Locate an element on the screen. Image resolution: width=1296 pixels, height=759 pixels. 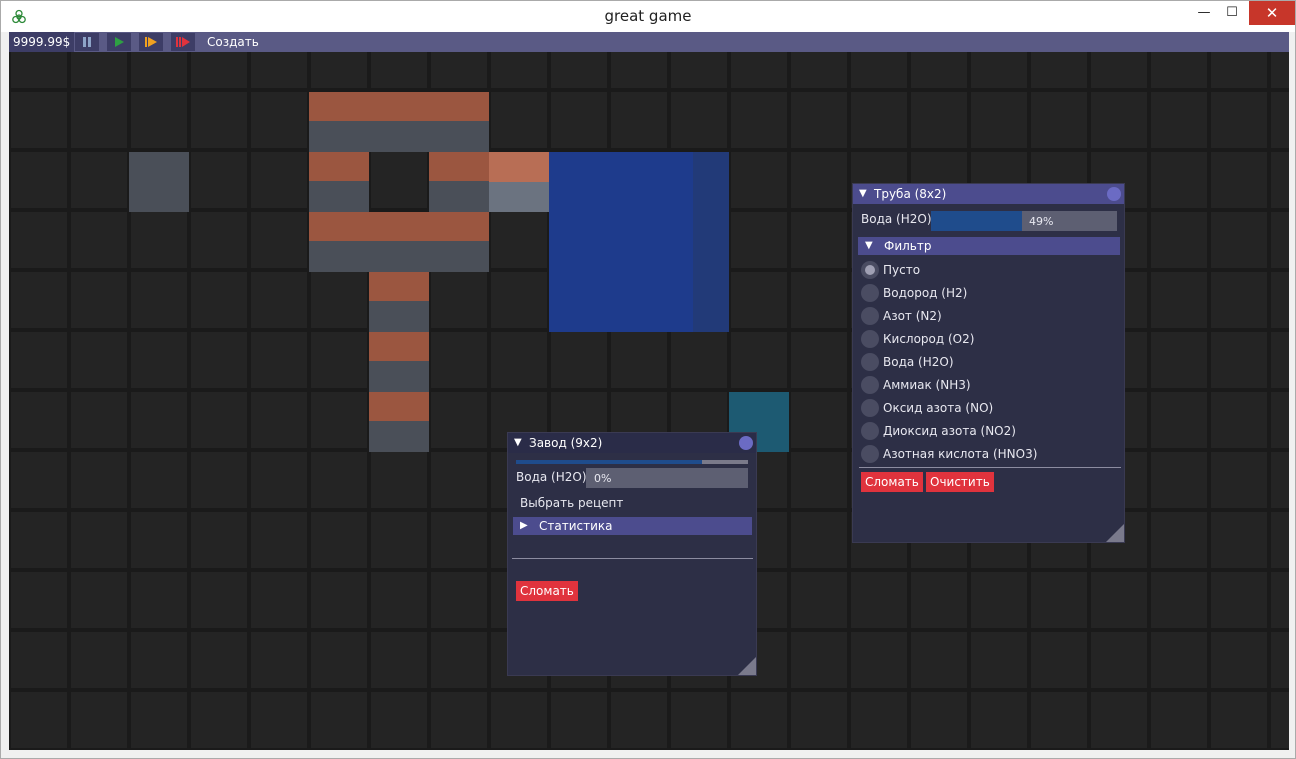
filter-section-title: Фильтр is located at coordinates (908, 246).